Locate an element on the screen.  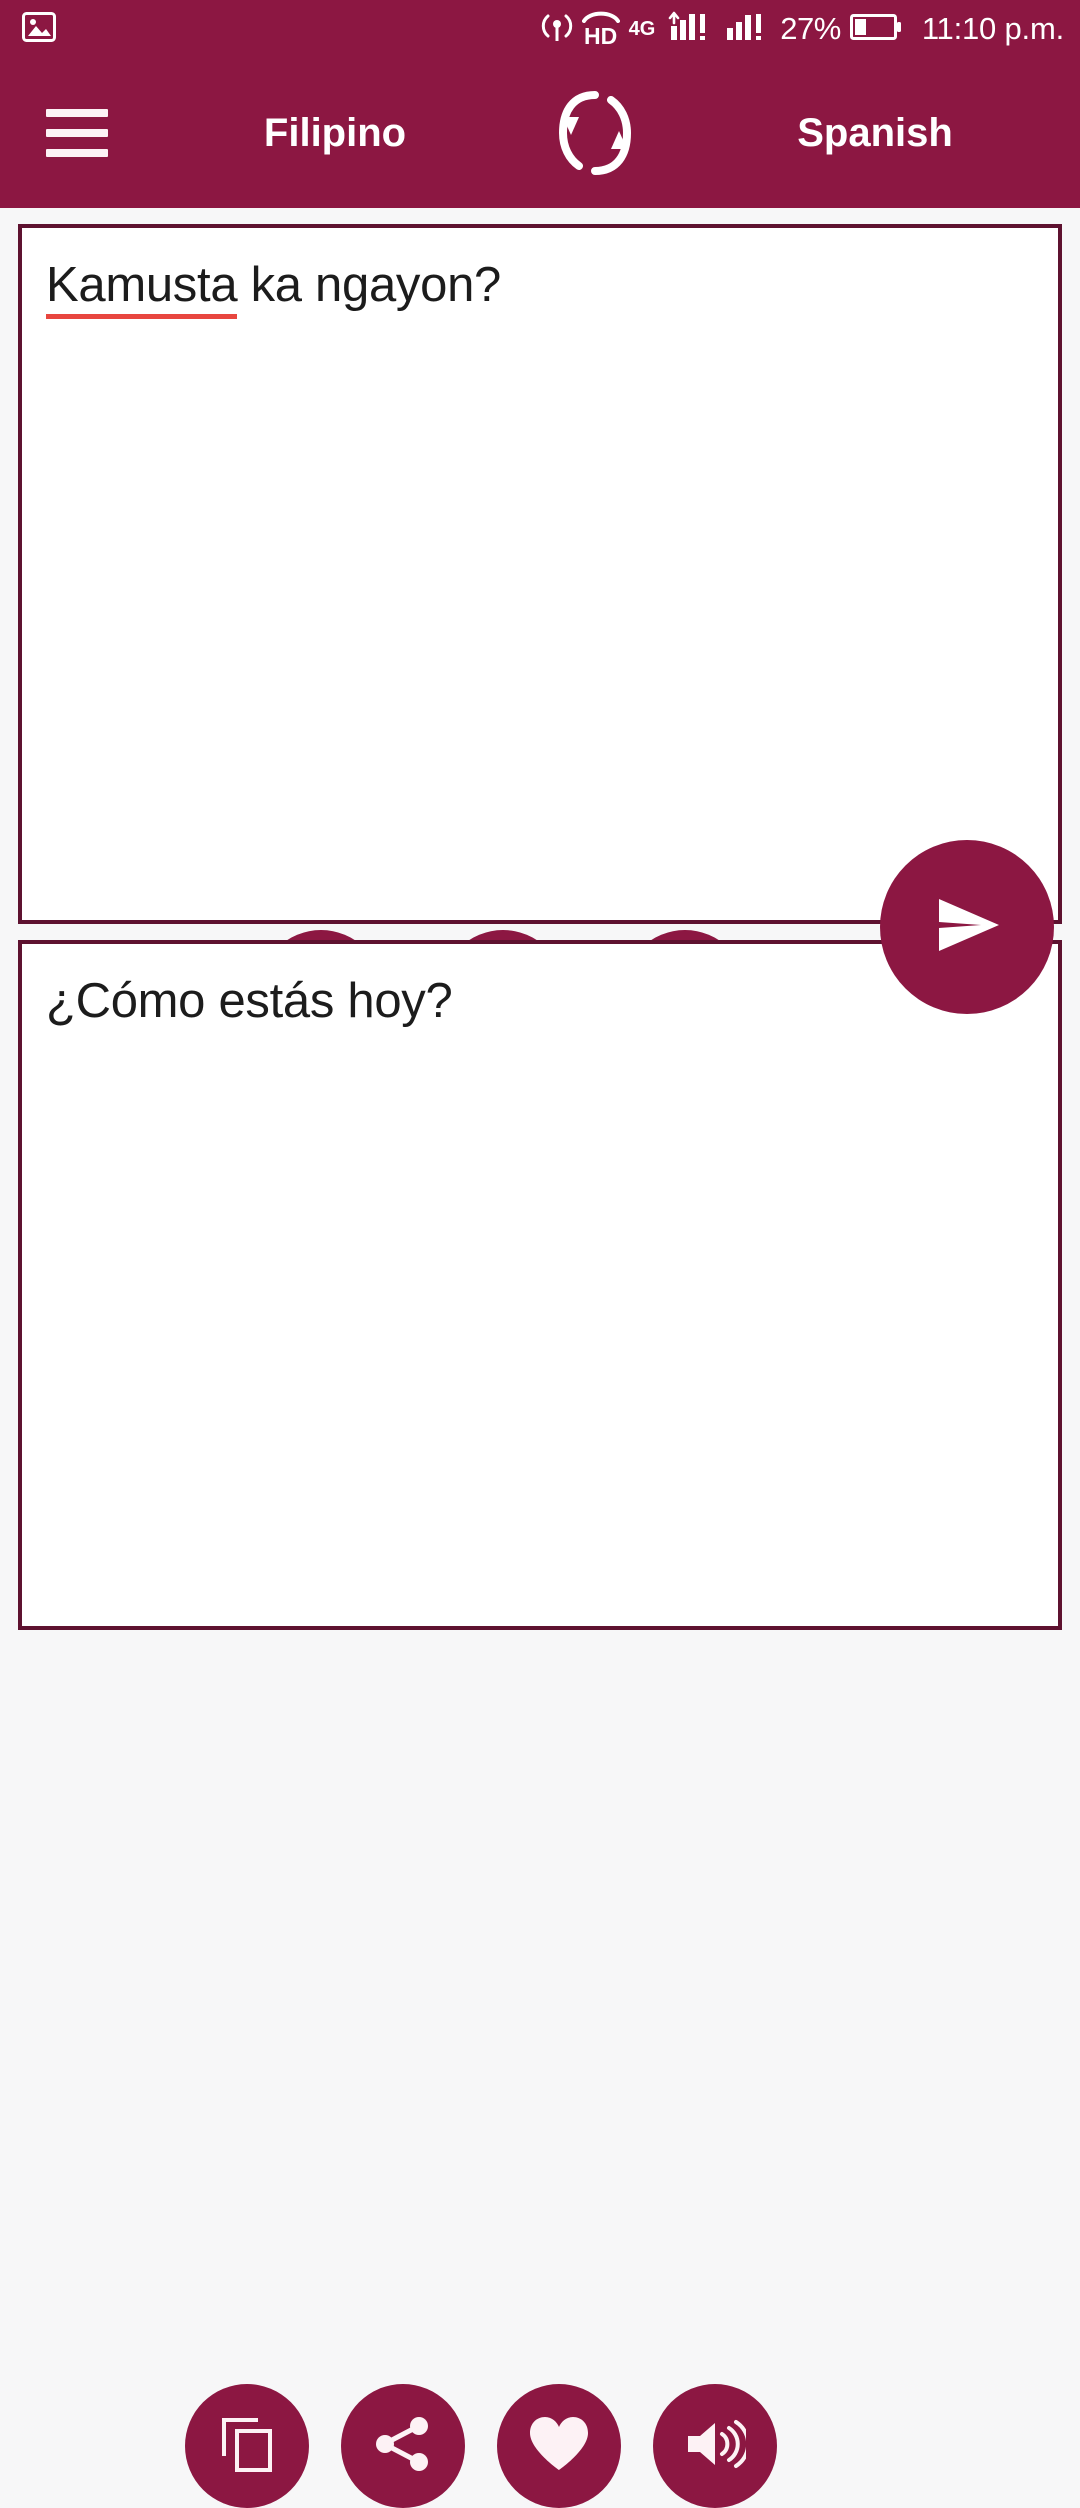
favorite-button is located at coordinates (559, 2446).